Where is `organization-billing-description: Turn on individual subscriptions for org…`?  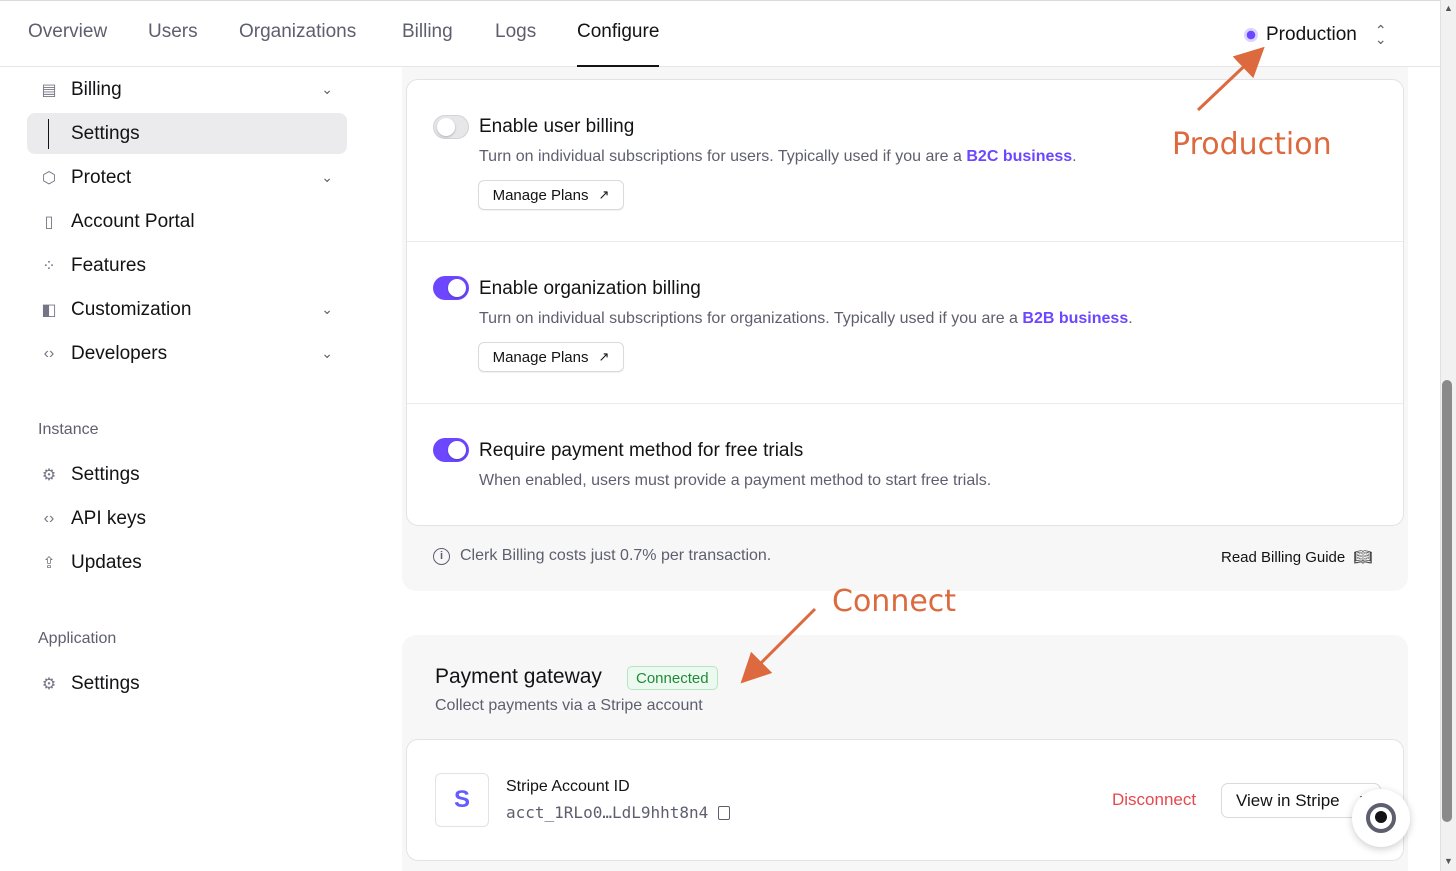
organization-billing-description: Turn on individual subscriptions for org… is located at coordinates (806, 318).